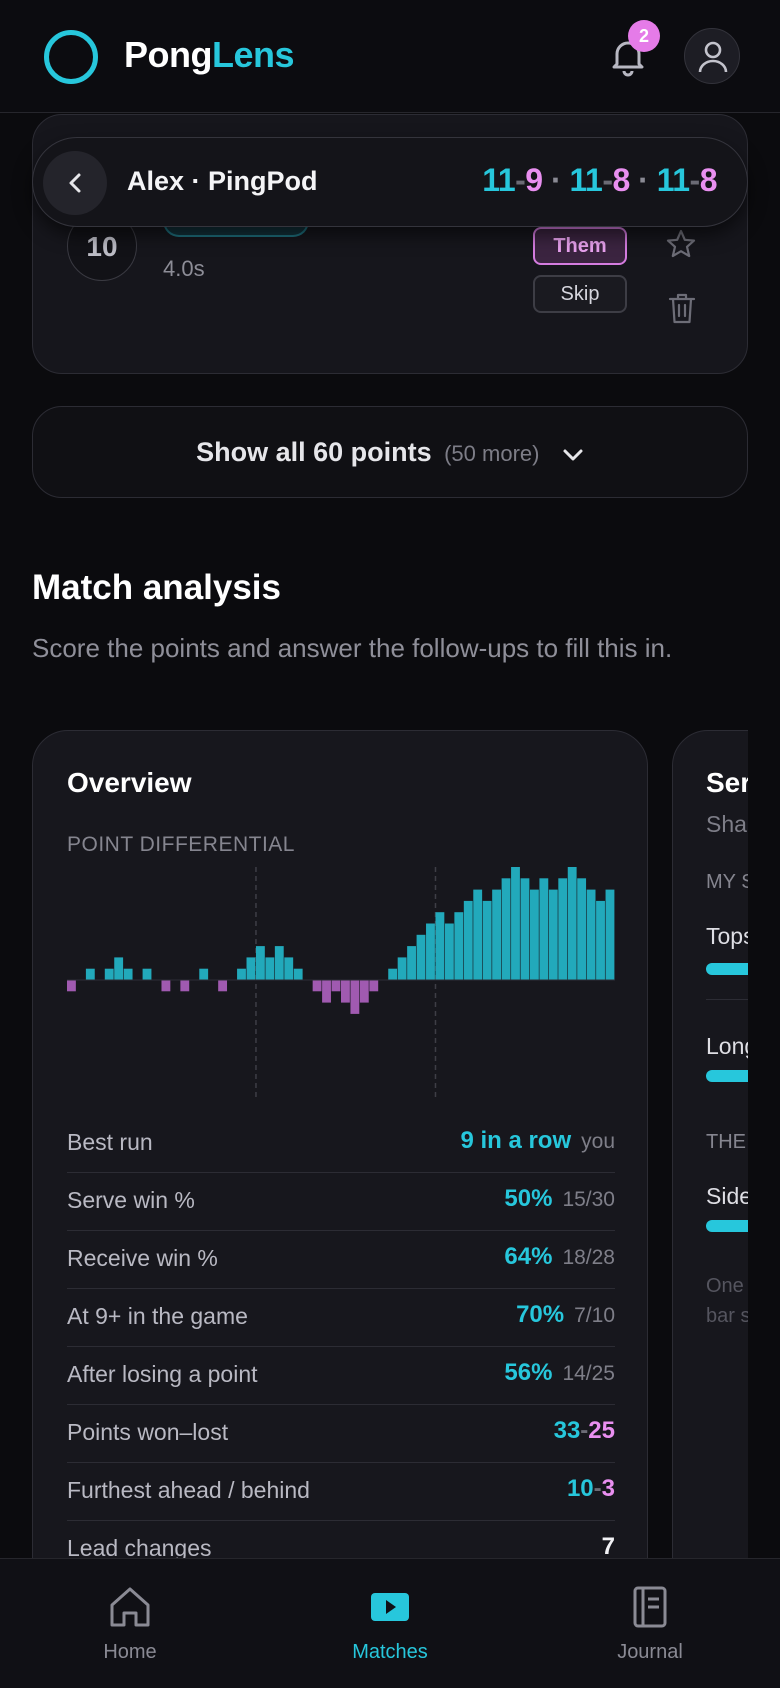 This screenshot has width=780, height=1688. What do you see at coordinates (764, 1130) in the screenshot?
I see `viewport-edge` at bounding box center [764, 1130].